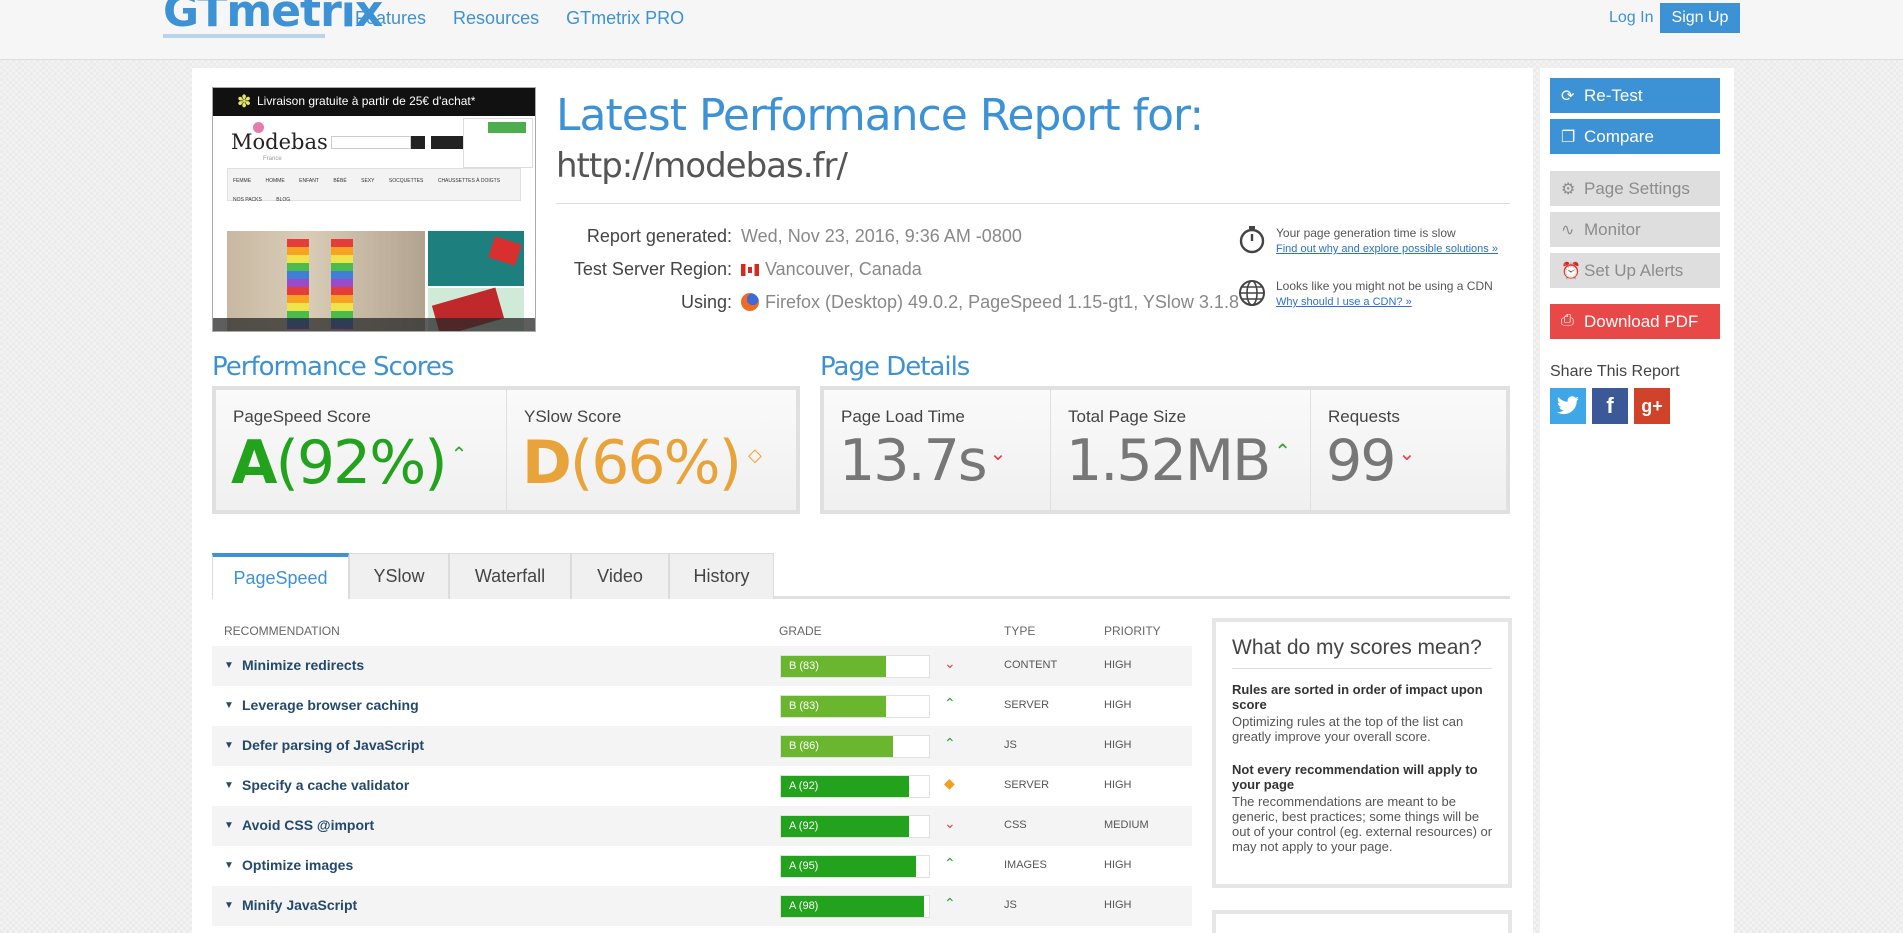  What do you see at coordinates (390, 18) in the screenshot?
I see `nav-features: Features` at bounding box center [390, 18].